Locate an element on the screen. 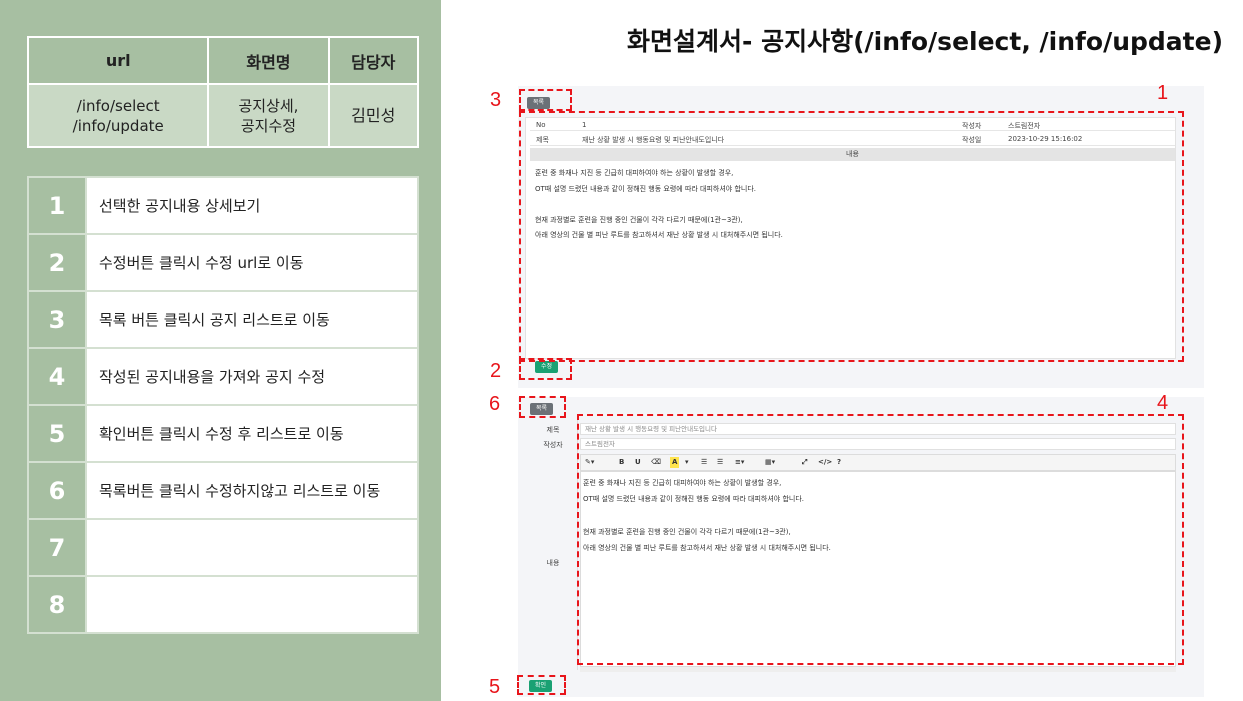 This screenshot has width=1243, height=701. annotation-label-2: 2 is located at coordinates (496, 371).